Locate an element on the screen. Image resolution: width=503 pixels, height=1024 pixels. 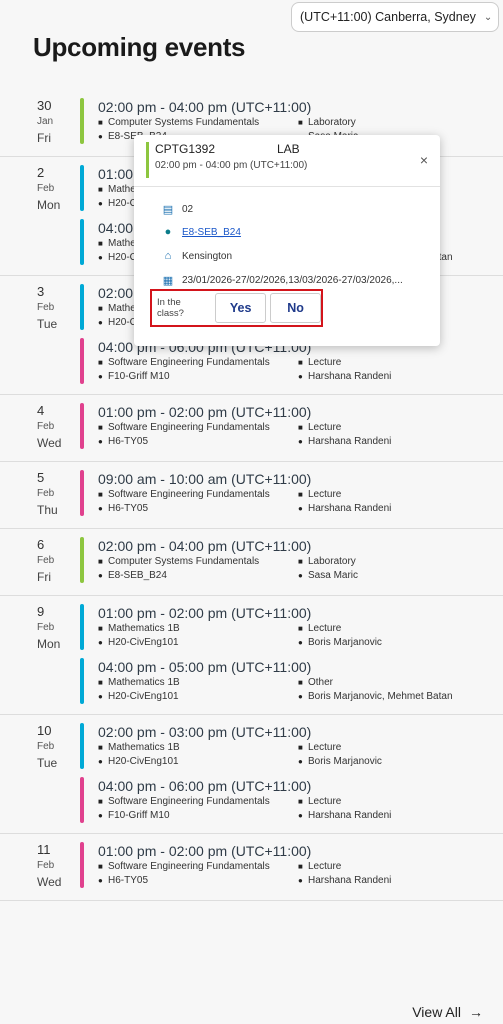
day-label: 11 Feb Wed is located at coordinates (40, 866).